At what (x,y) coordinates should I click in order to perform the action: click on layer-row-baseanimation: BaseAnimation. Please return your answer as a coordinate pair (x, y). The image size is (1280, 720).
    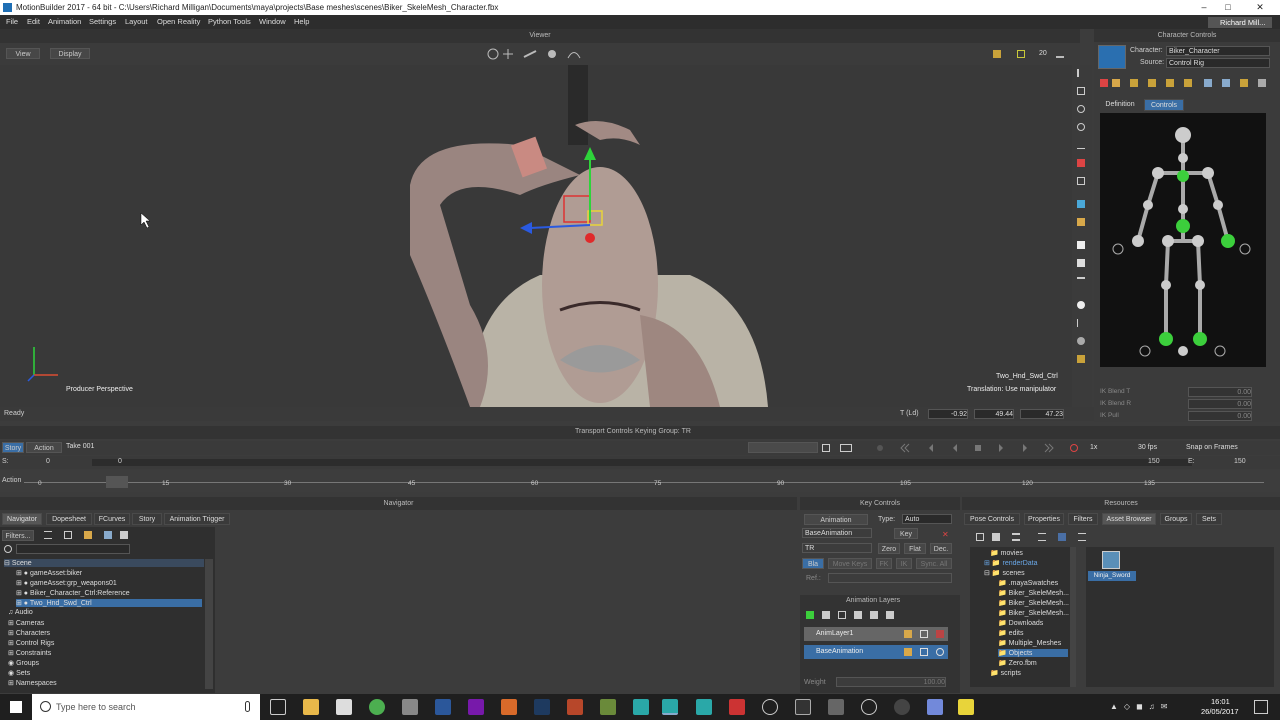
    Looking at the image, I should click on (876, 652).